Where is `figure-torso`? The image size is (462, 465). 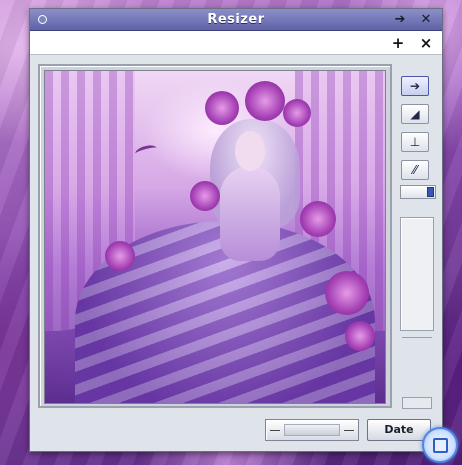 figure-torso is located at coordinates (250, 213).